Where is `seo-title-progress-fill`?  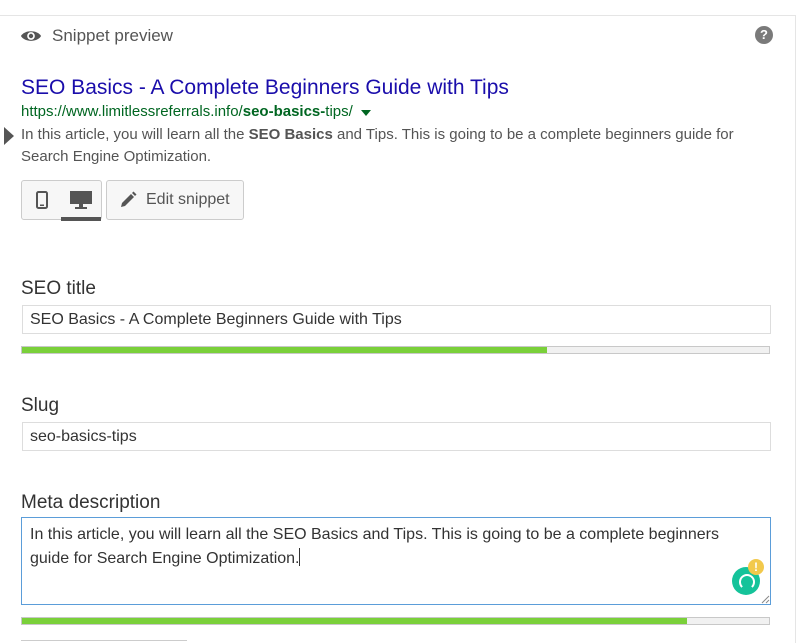 seo-title-progress-fill is located at coordinates (285, 350).